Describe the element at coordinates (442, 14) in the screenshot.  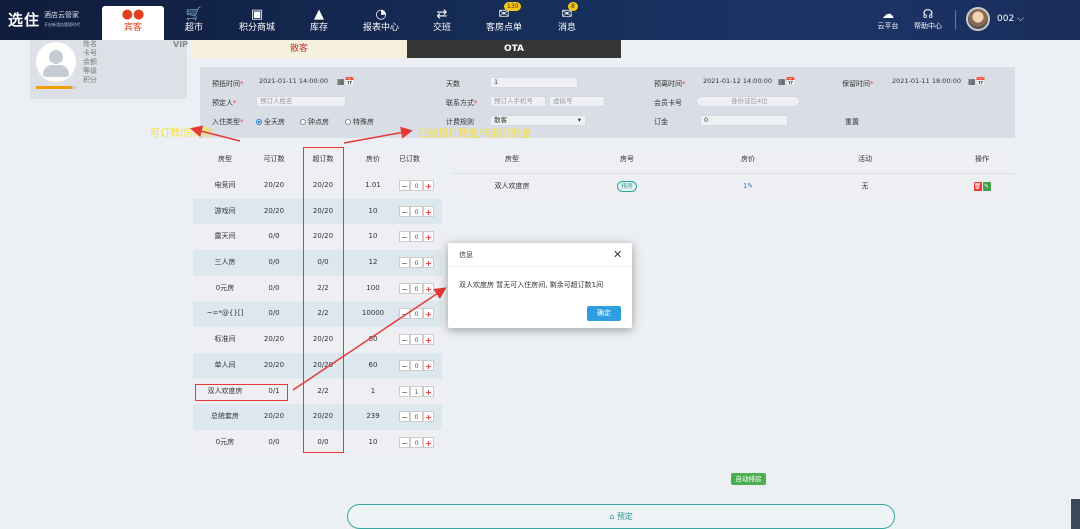
I see `handover-icon: ⇄` at that location.